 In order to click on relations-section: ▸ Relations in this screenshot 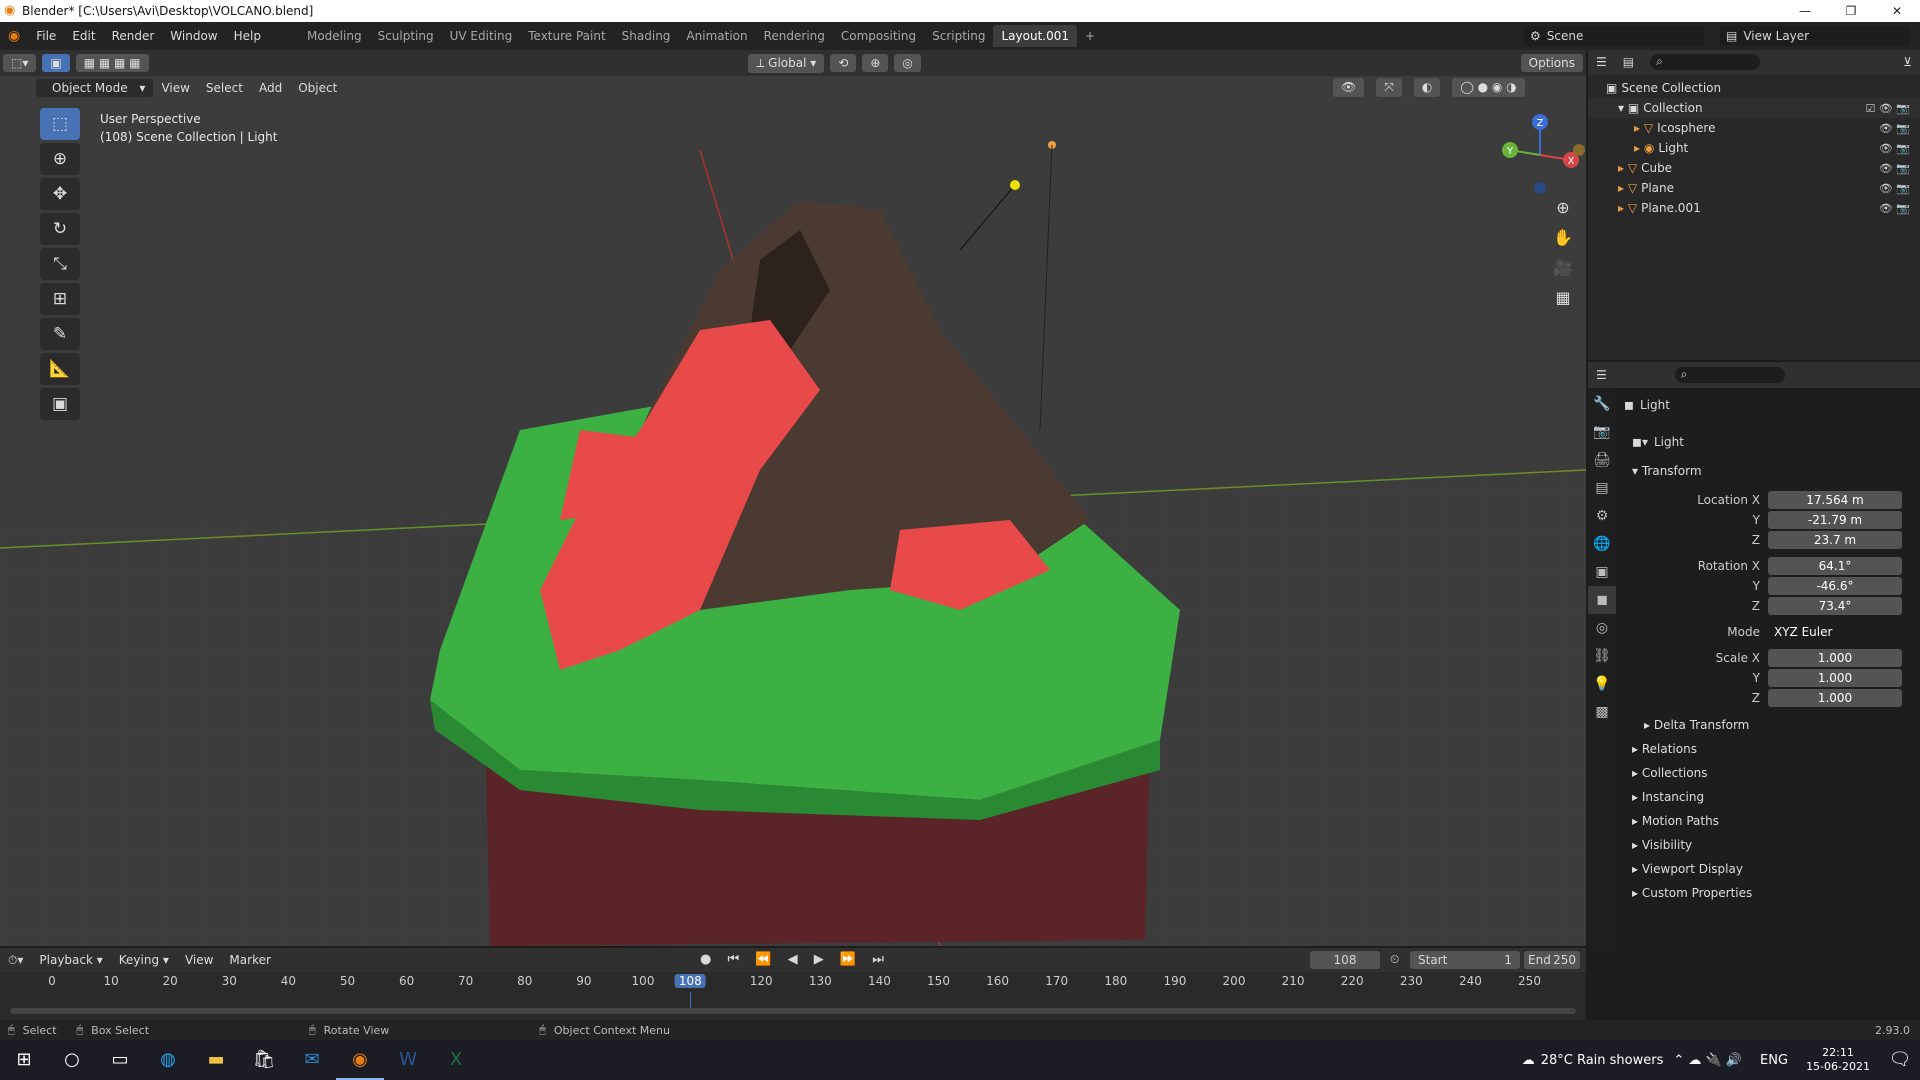, I will do `click(1664, 749)`.